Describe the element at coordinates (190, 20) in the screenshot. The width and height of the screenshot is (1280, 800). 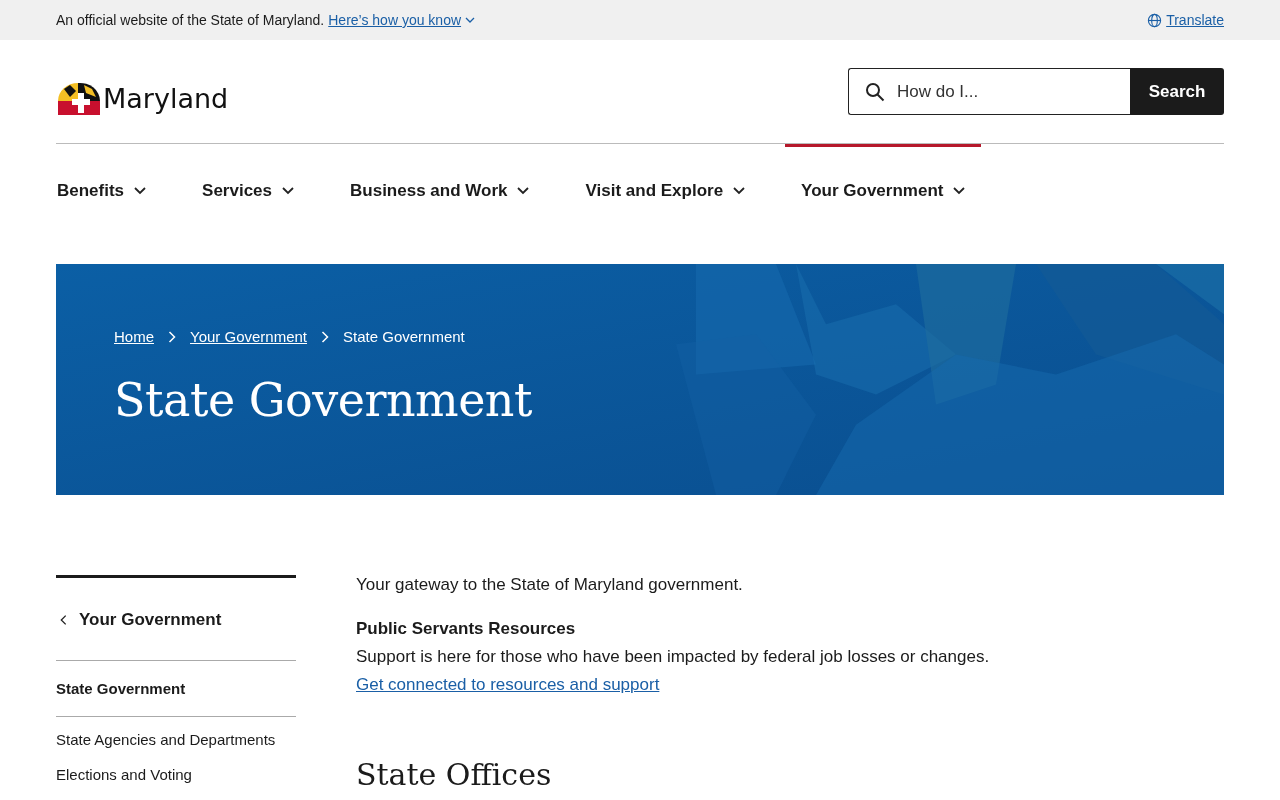
I see `banner-text: An official website of the State of Maryland.` at that location.